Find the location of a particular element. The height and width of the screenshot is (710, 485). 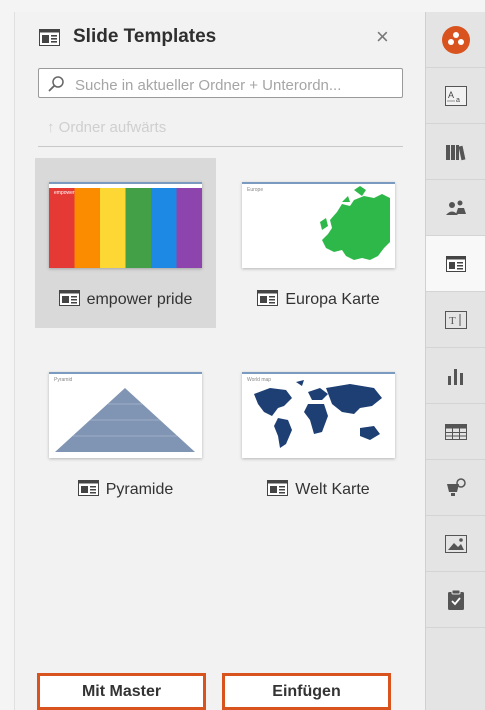

library-icon is located at coordinates (455, 152).